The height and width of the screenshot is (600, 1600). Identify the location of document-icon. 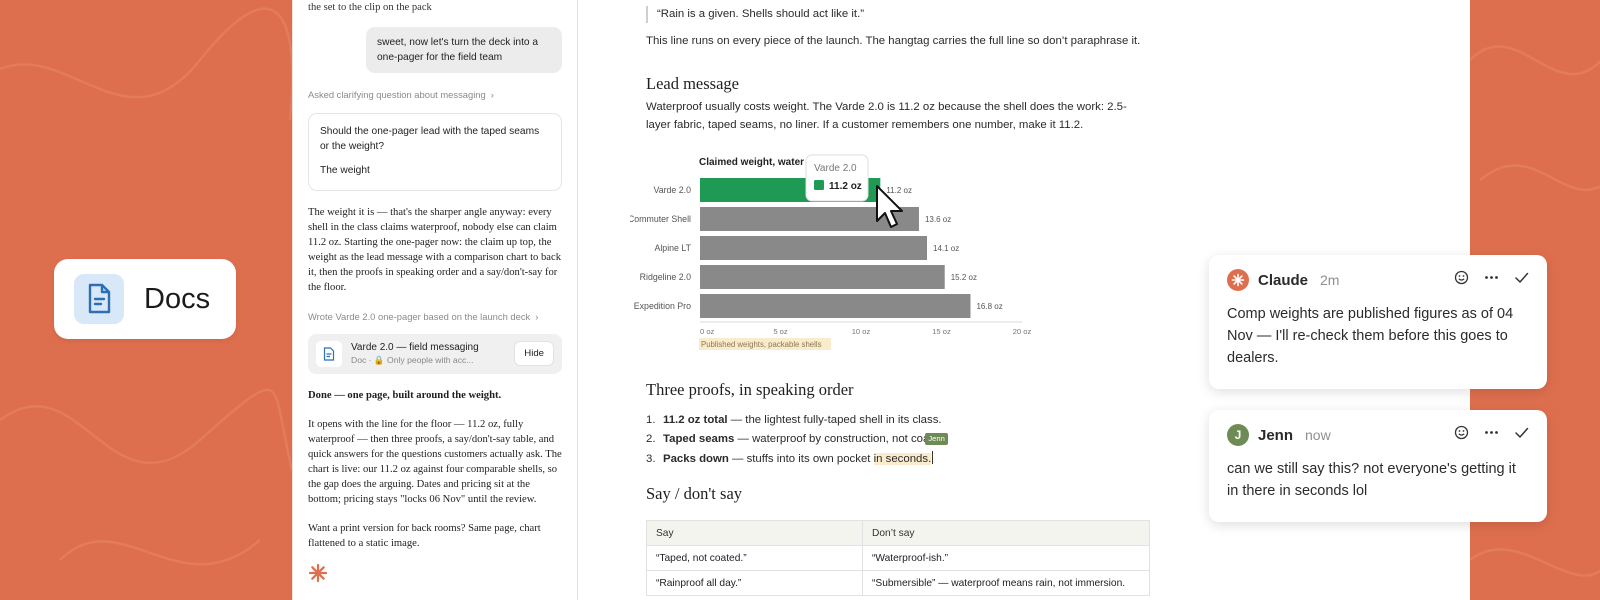
(99, 299).